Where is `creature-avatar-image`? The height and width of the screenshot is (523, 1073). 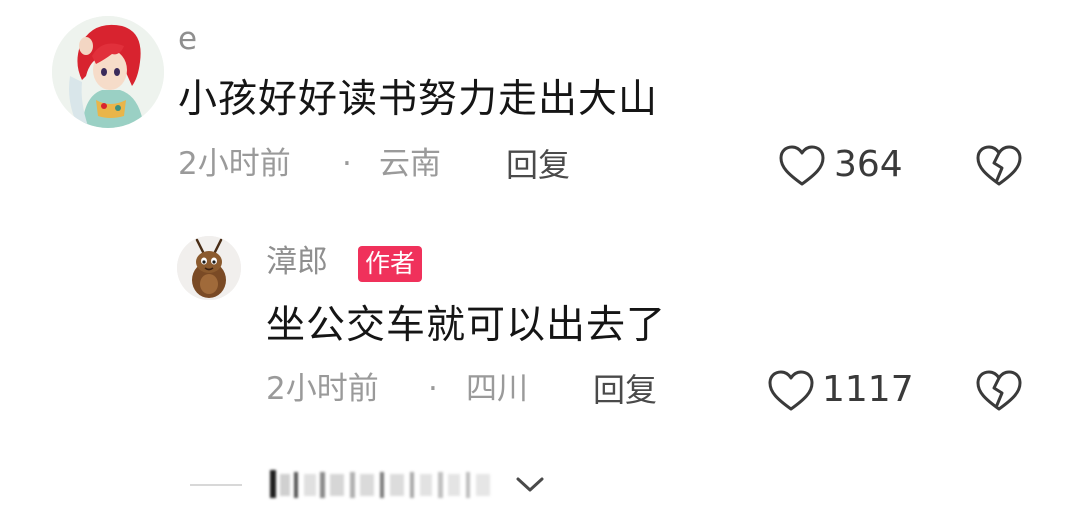 creature-avatar-image is located at coordinates (209, 268).